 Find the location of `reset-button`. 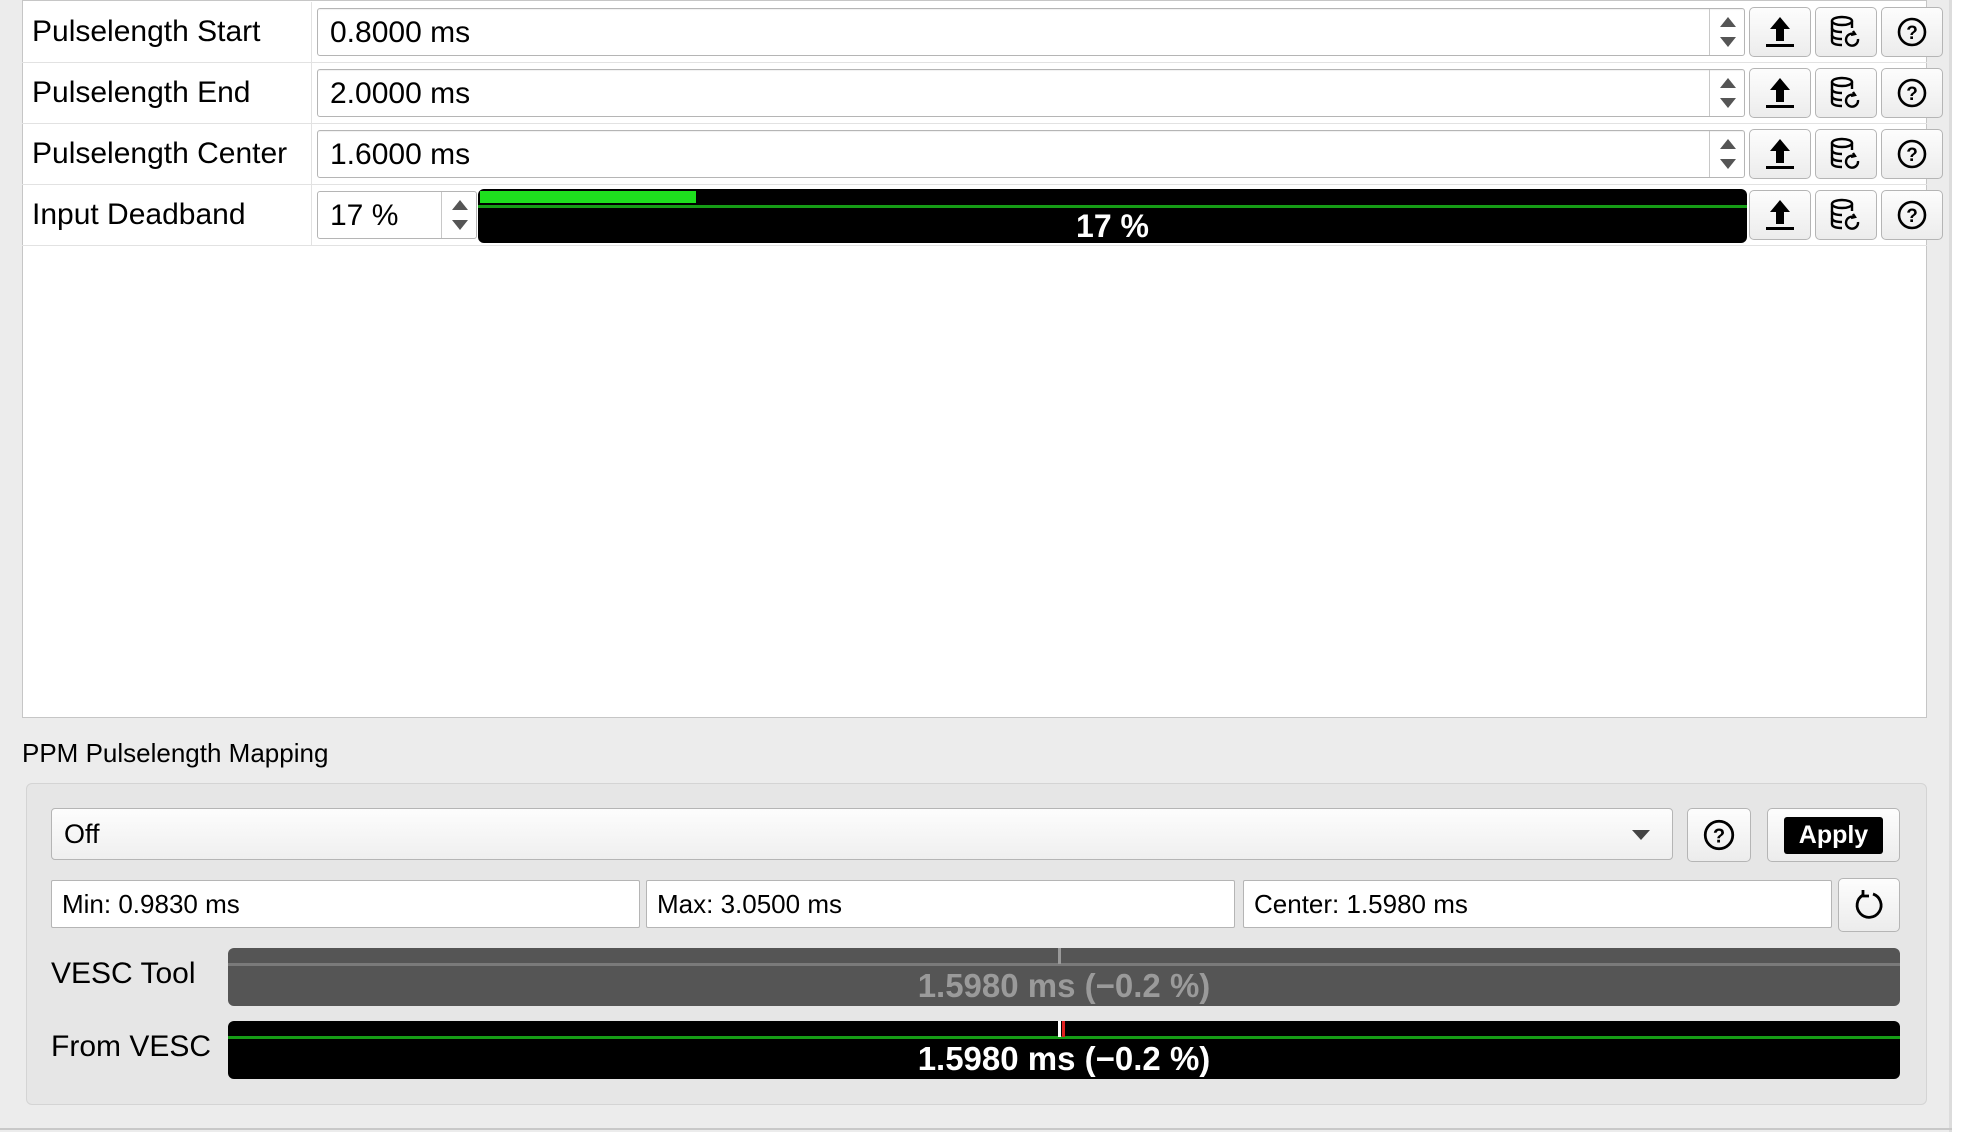

reset-button is located at coordinates (1869, 905).